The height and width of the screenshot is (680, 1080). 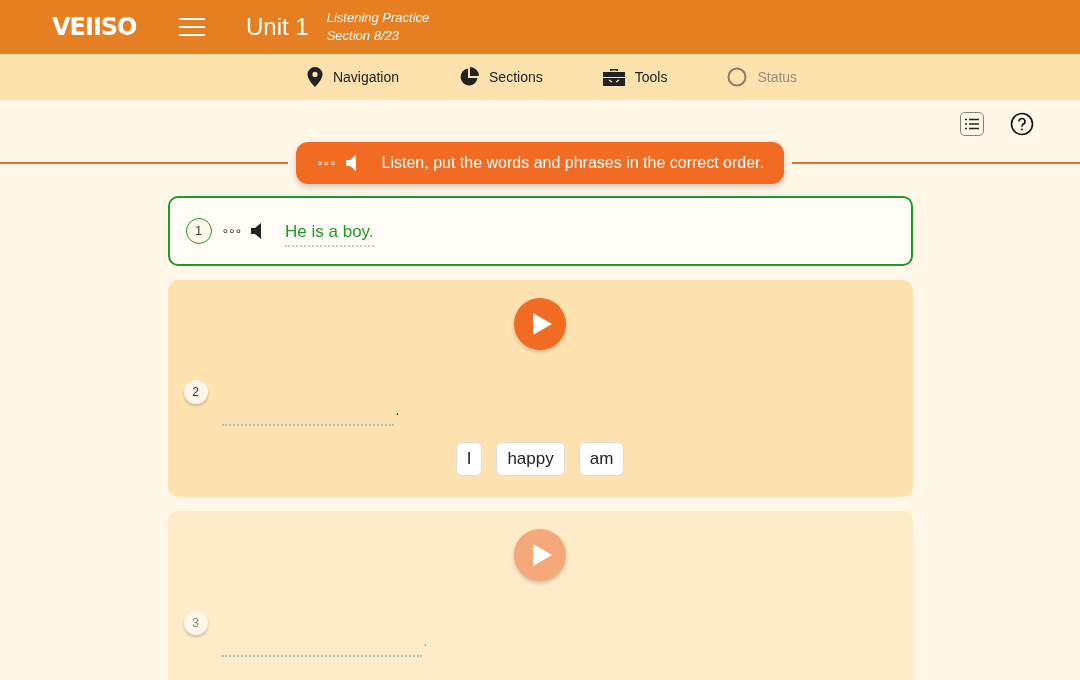 I want to click on question-number: 2, so click(x=195, y=392).